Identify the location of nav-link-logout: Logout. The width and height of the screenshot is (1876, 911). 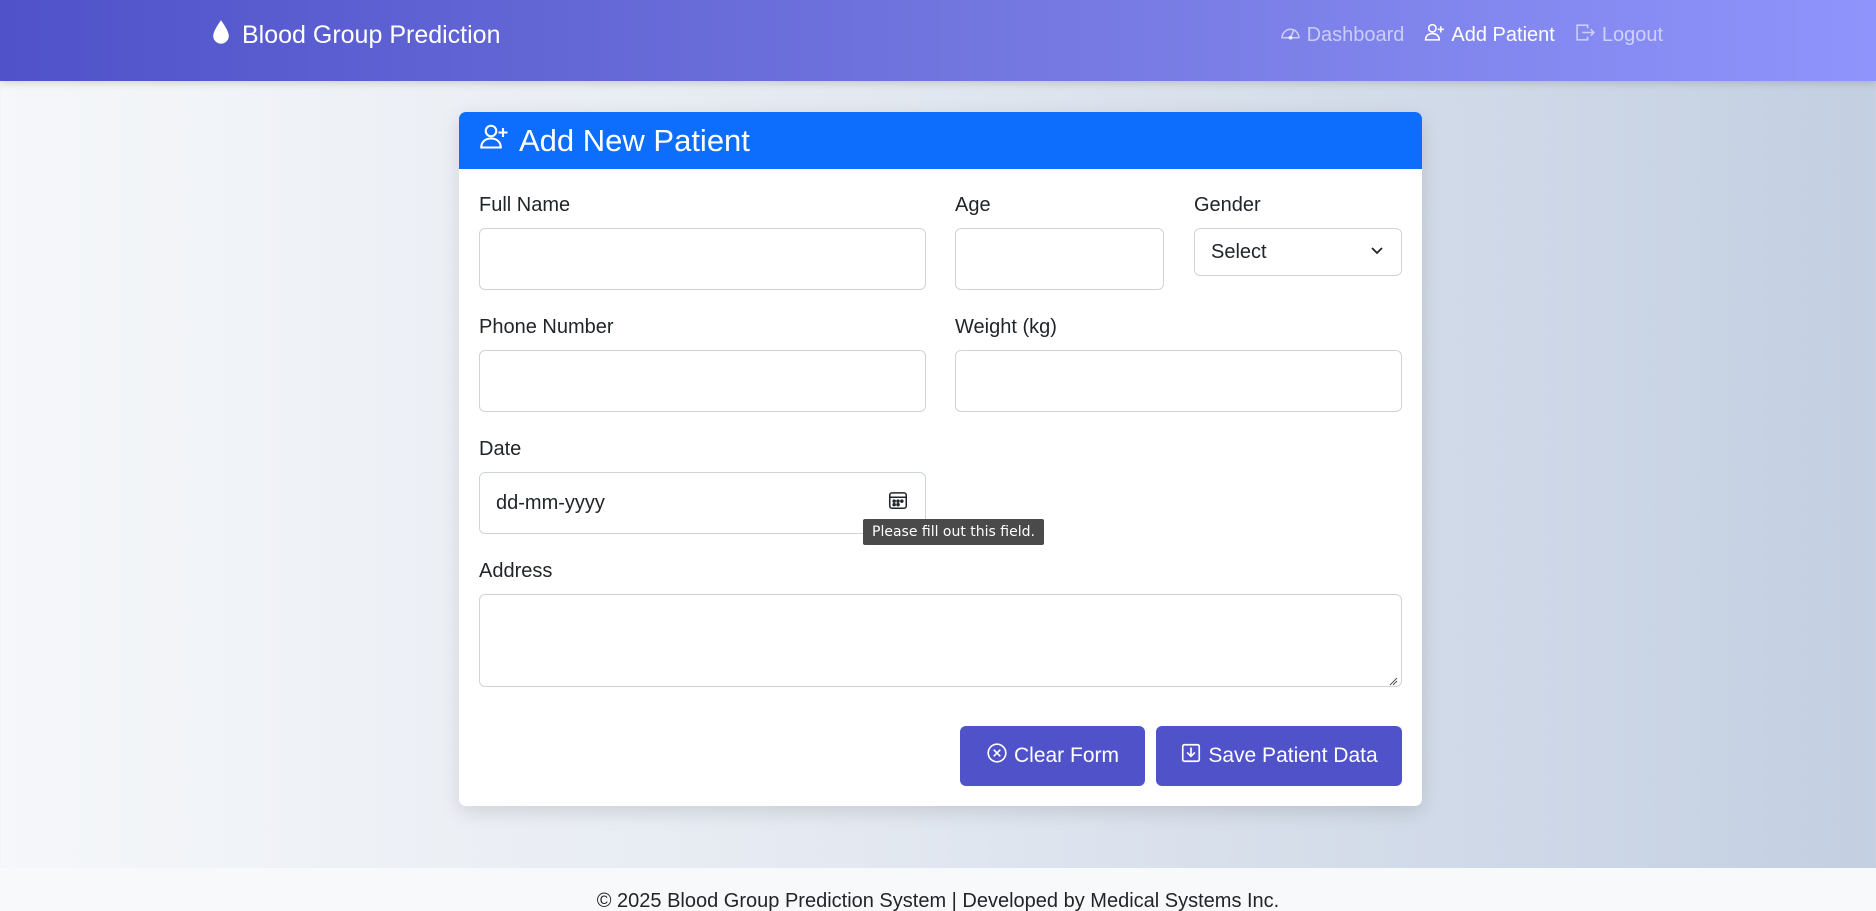
(1619, 35).